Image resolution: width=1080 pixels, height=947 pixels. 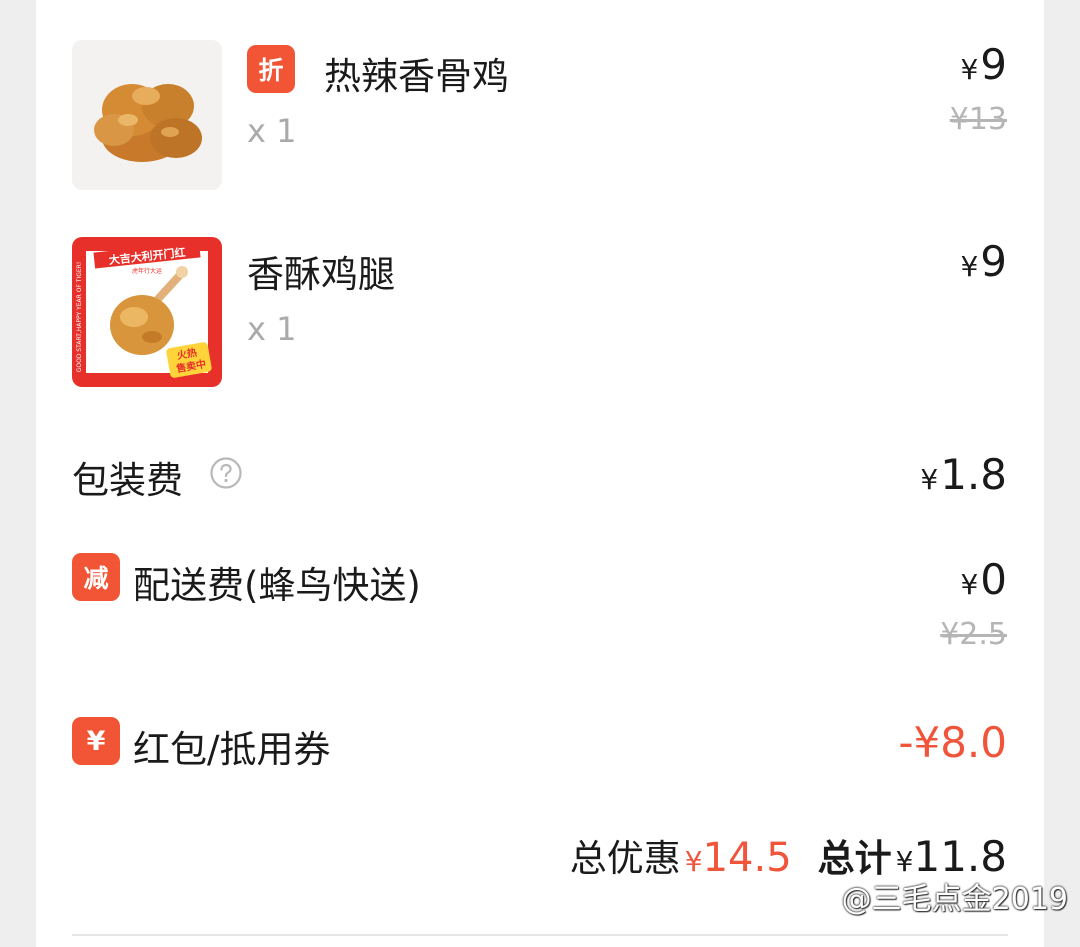 I want to click on packaging-fee-amount: ¥1.8, so click(x=963, y=474).